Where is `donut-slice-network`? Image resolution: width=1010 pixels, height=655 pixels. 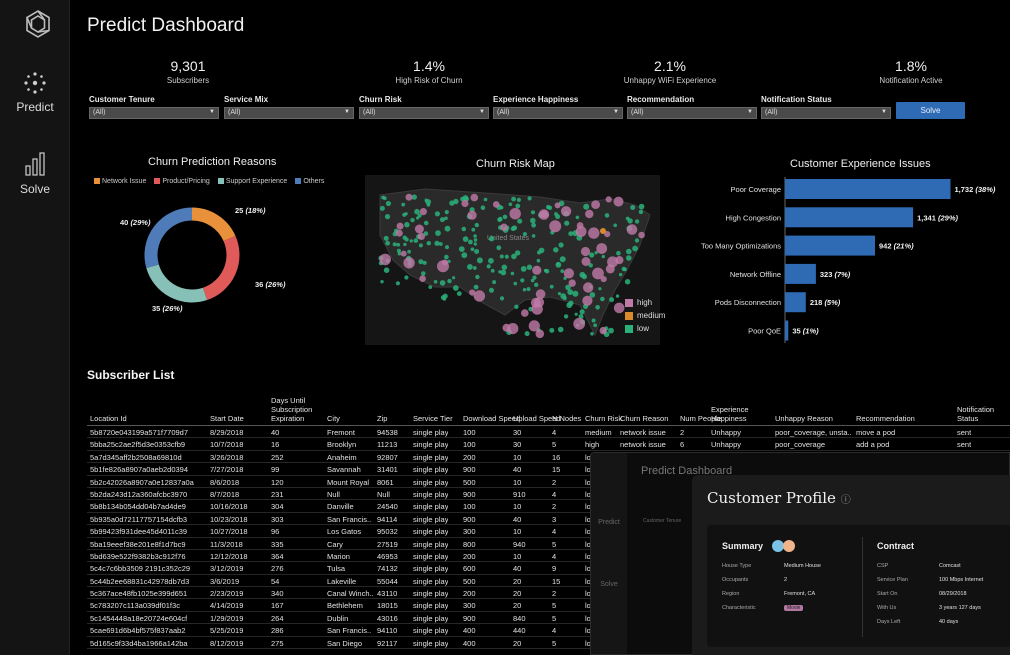
donut-slice-network is located at coordinates (213, 224).